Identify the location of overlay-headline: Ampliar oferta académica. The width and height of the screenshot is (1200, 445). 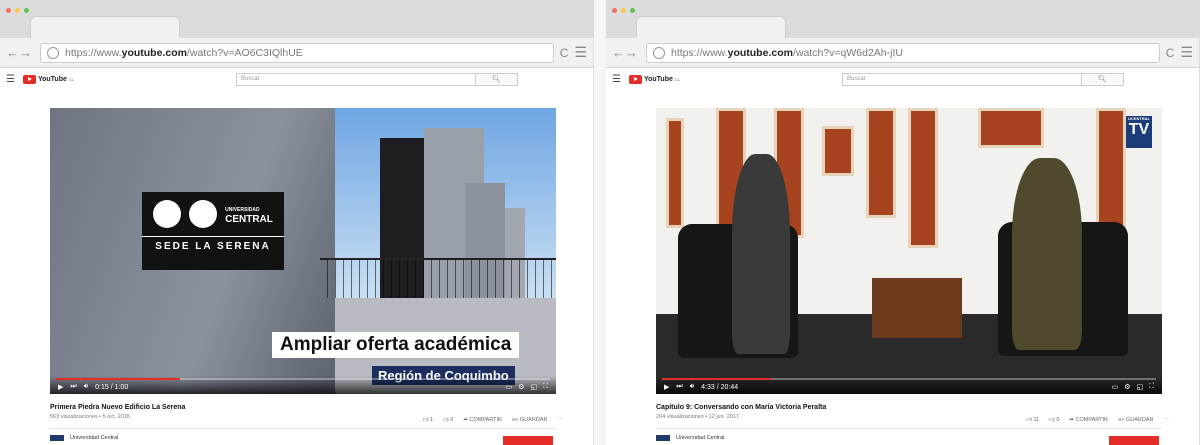
(396, 345).